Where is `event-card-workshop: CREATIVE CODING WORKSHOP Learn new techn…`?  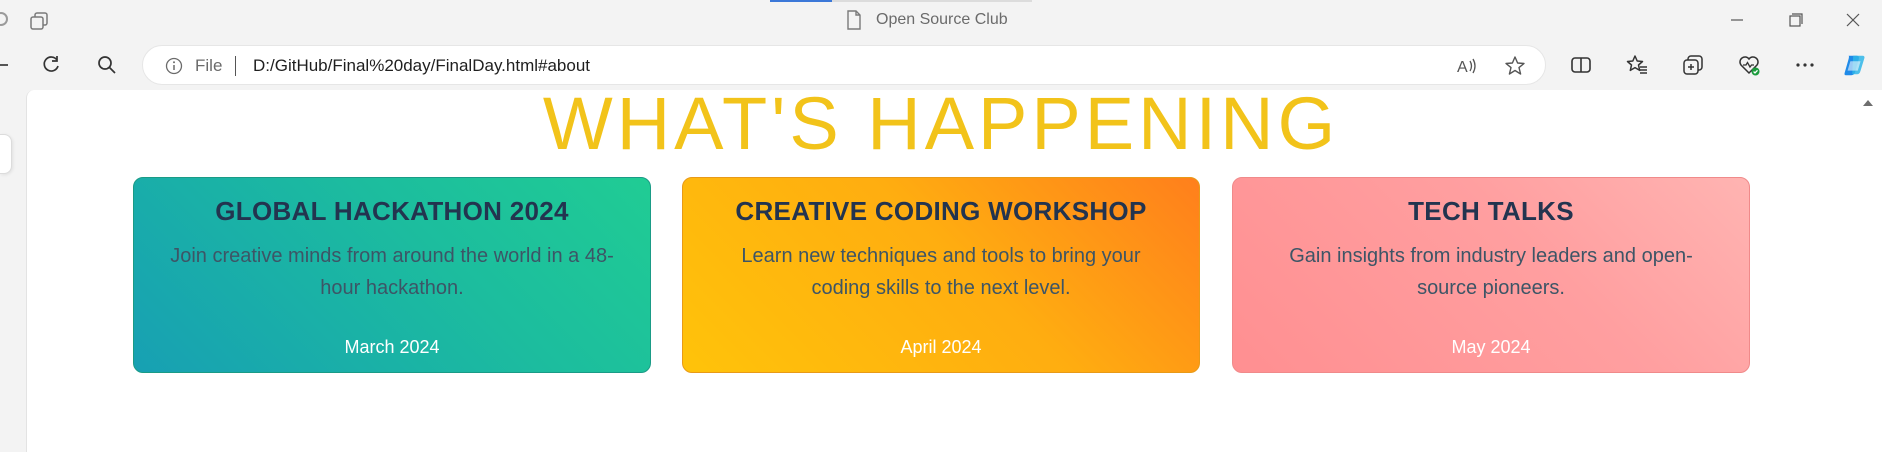 event-card-workshop: CREATIVE CODING WORKSHOP Learn new techn… is located at coordinates (941, 275).